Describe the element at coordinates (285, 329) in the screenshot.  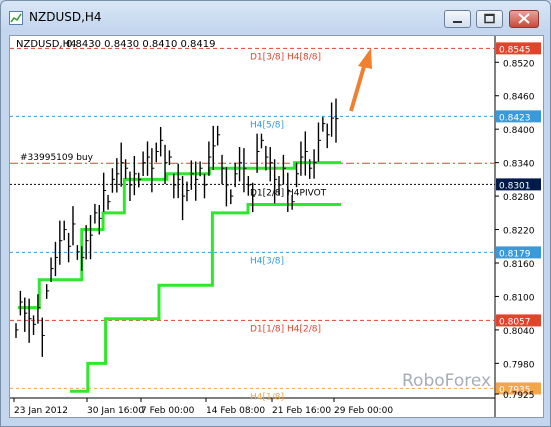
I see `level-label: D1[1/8] H4[2/8]` at that location.